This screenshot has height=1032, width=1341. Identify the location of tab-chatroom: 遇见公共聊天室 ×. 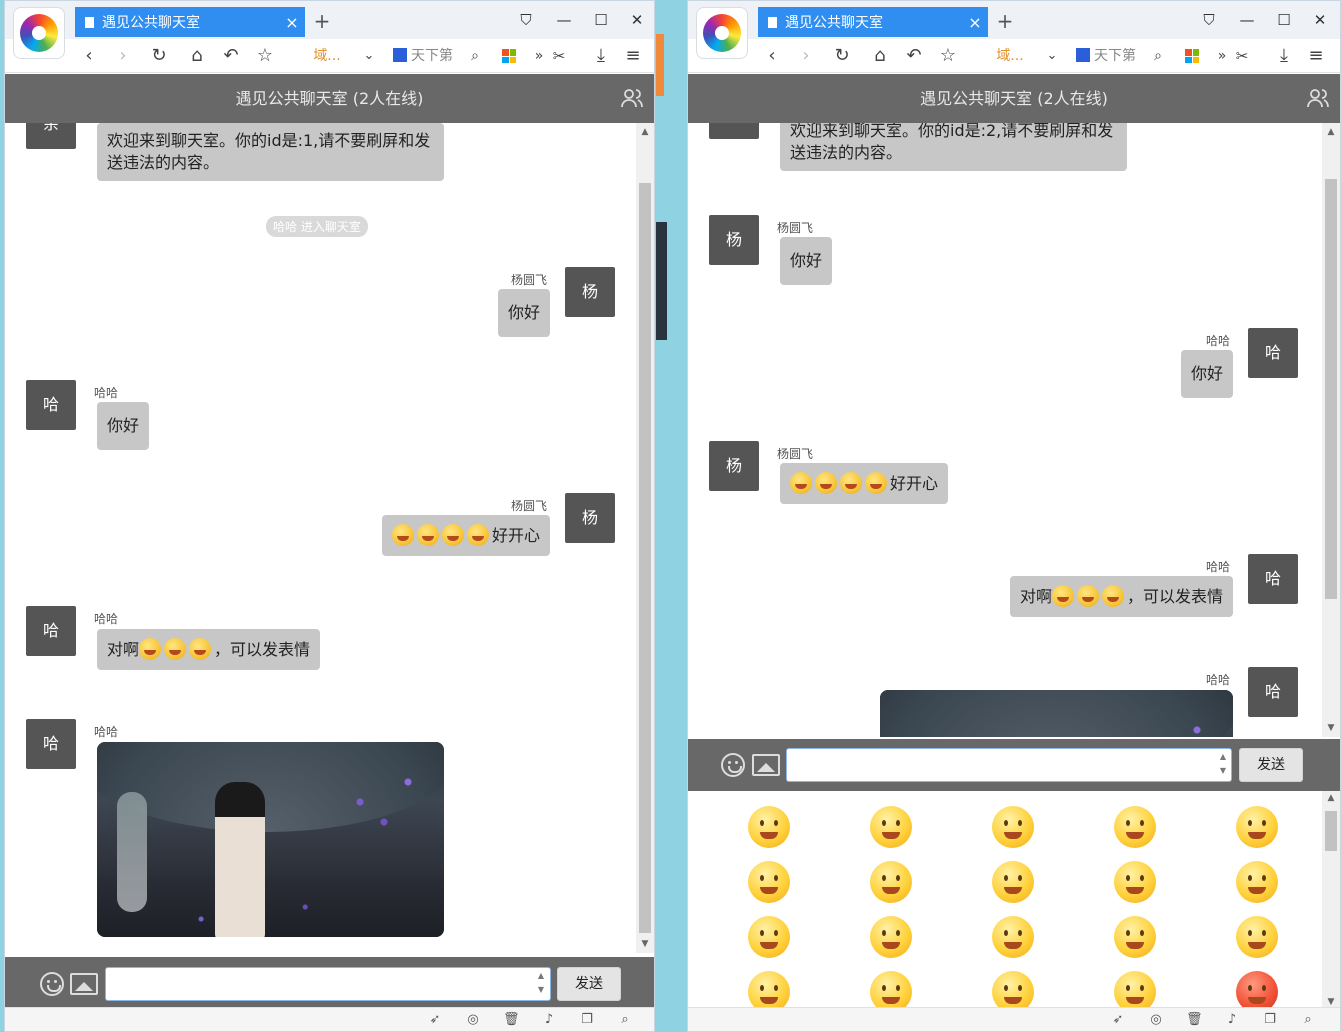
(873, 22).